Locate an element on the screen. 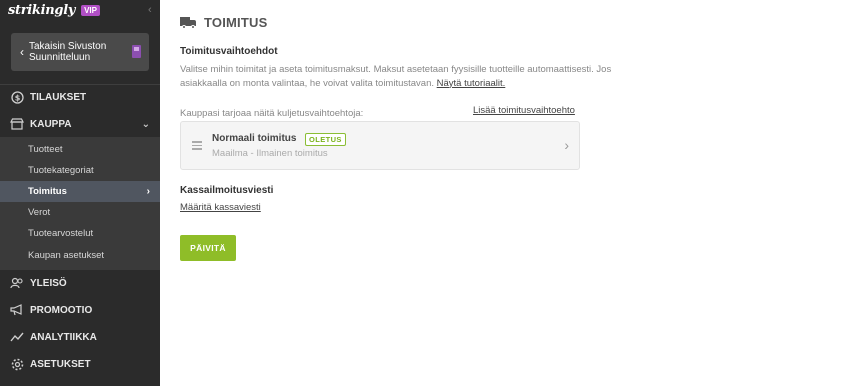 This screenshot has height=386, width=866. nav-label: PROMOOTIO is located at coordinates (61, 310).